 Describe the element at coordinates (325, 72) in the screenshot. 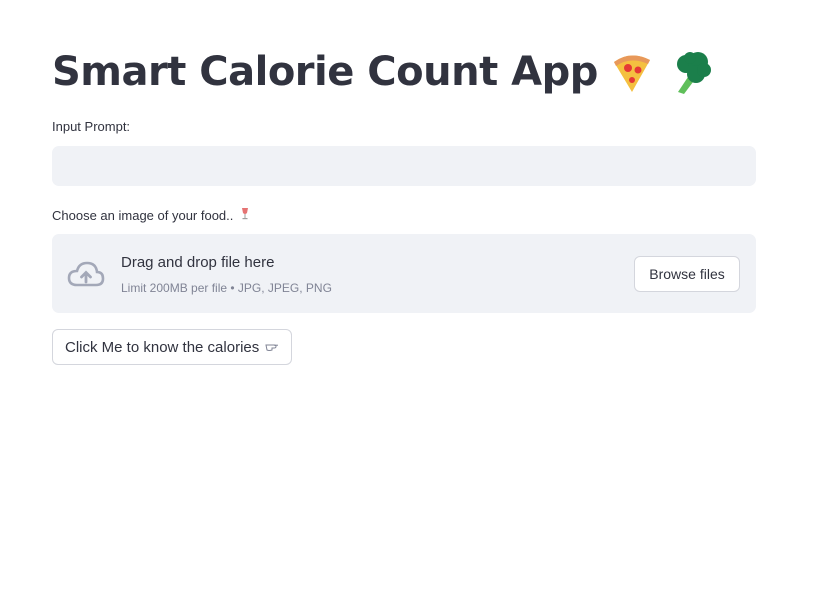

I see `page-title: Smart Calorie Count App` at that location.